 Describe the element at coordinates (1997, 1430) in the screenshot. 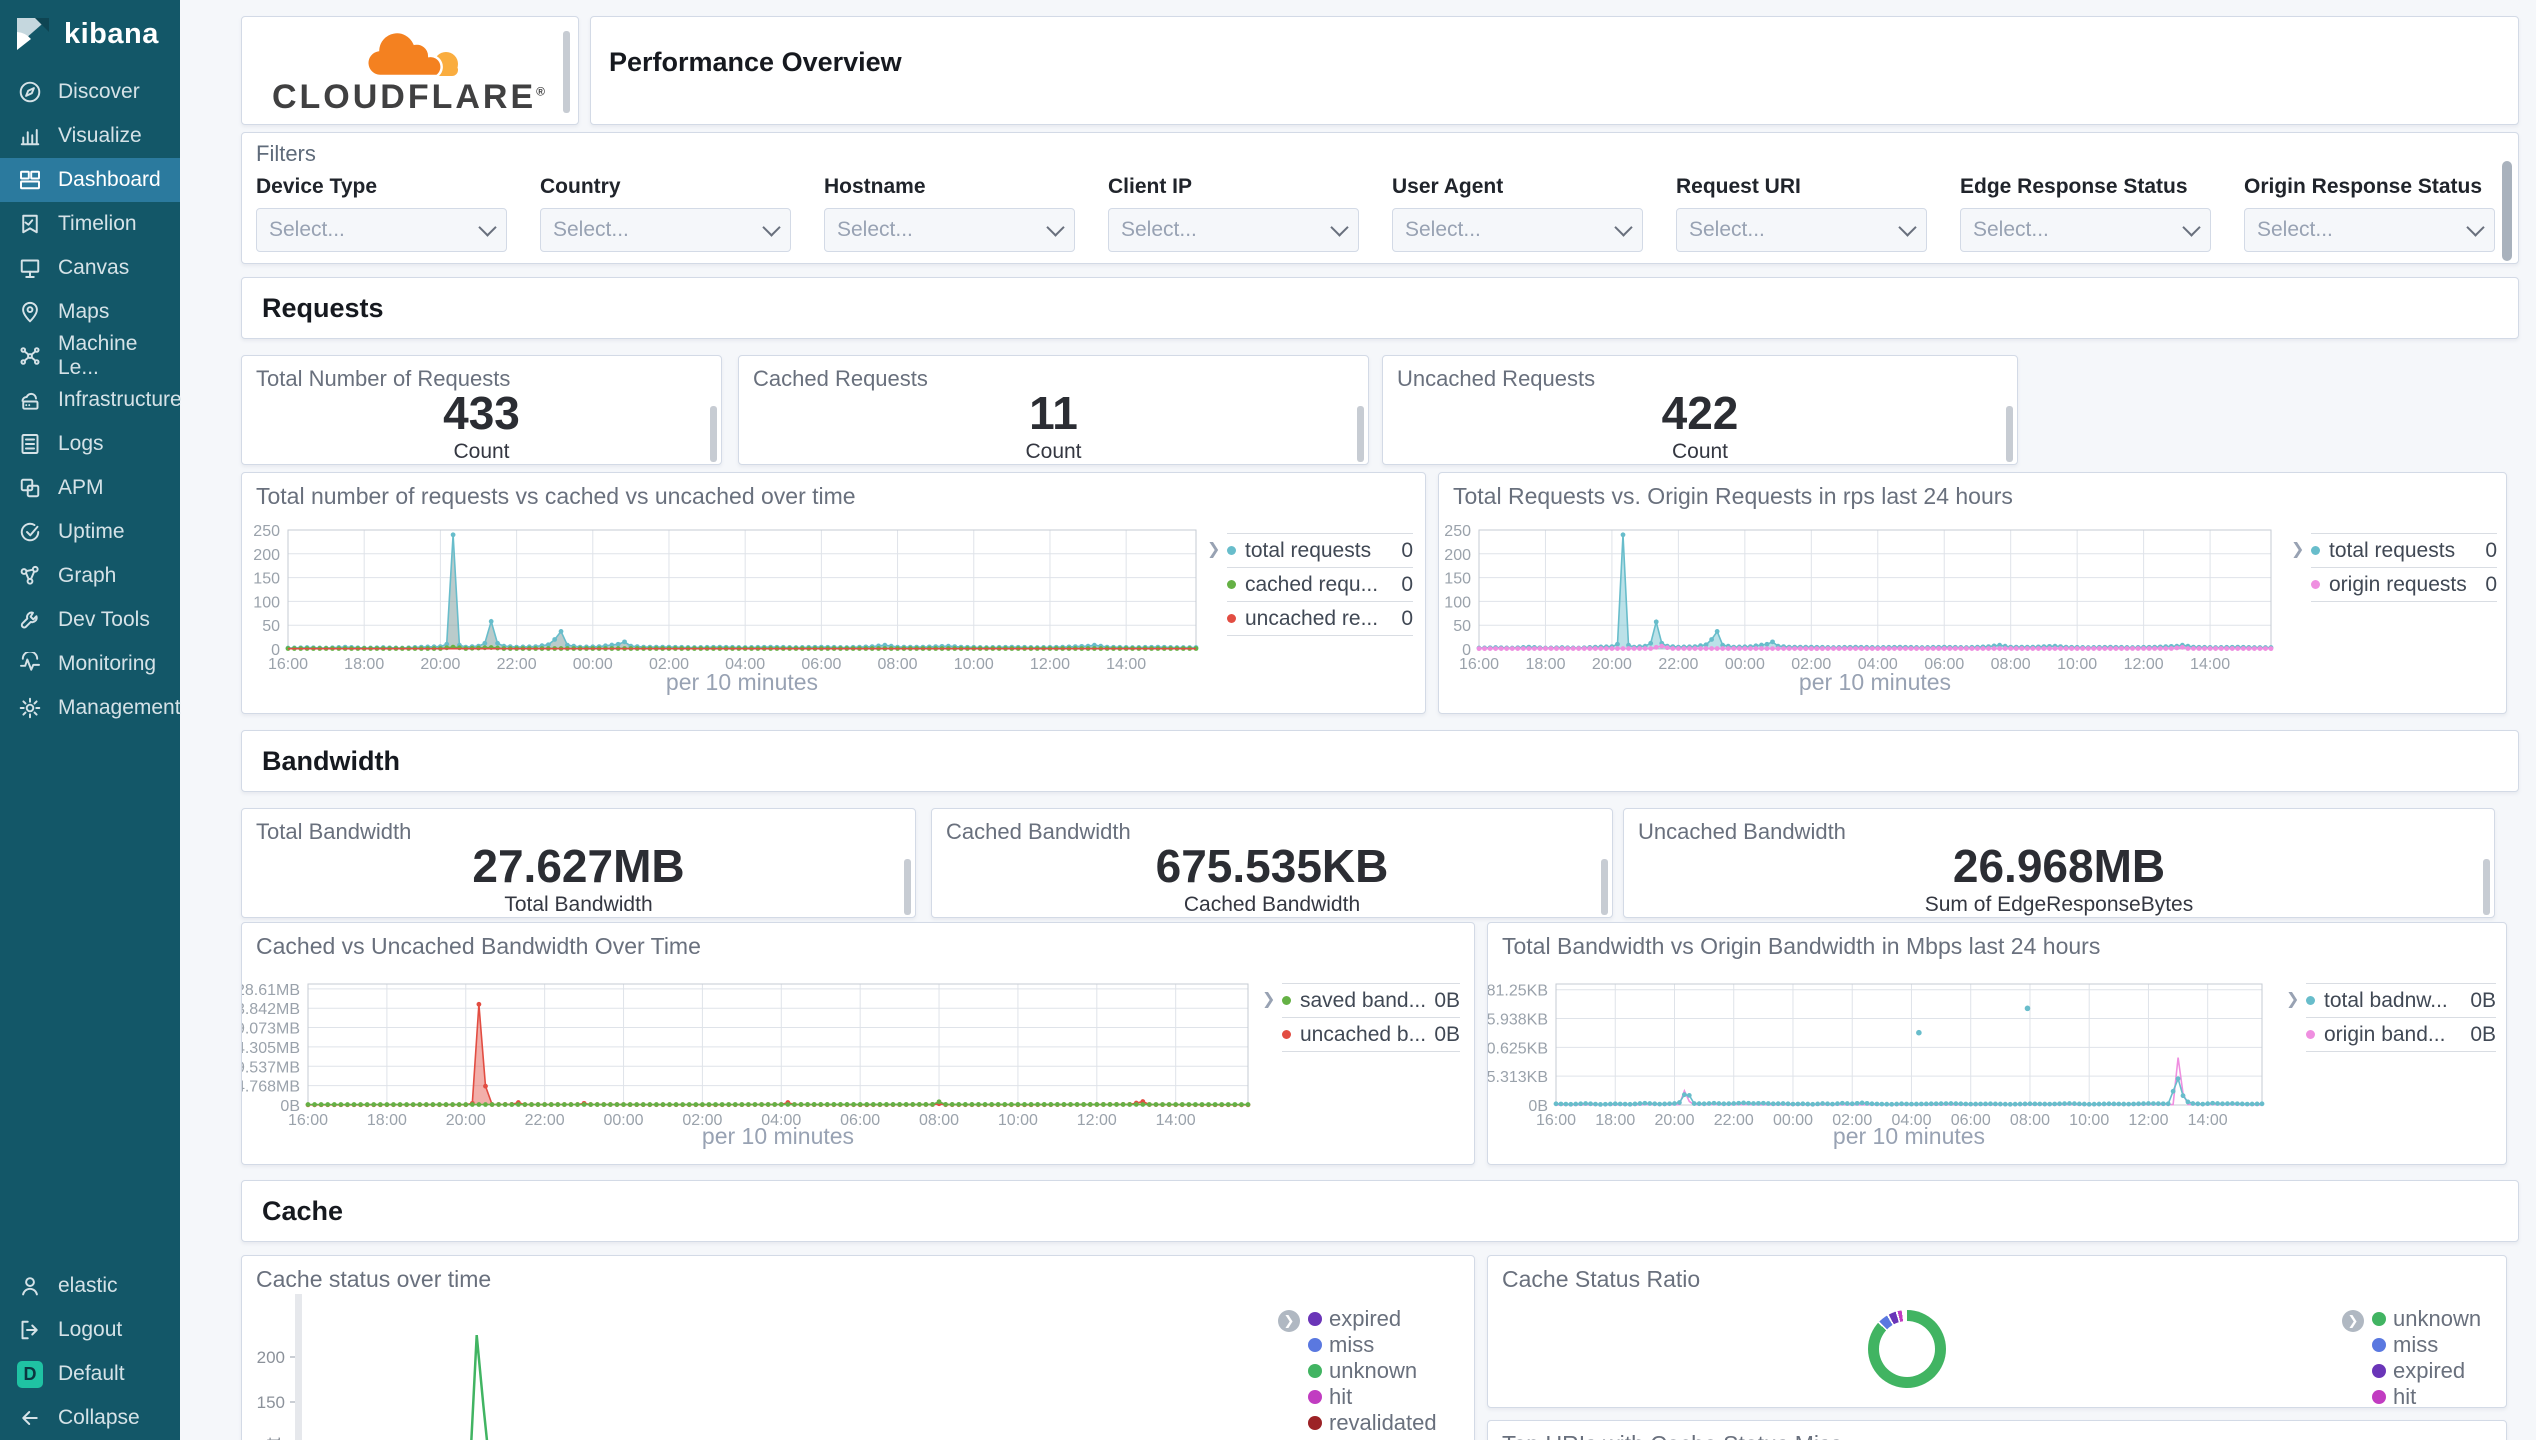

I see `panel-top-uris-cache-miss: Top URIs with Cache Status Miss` at that location.